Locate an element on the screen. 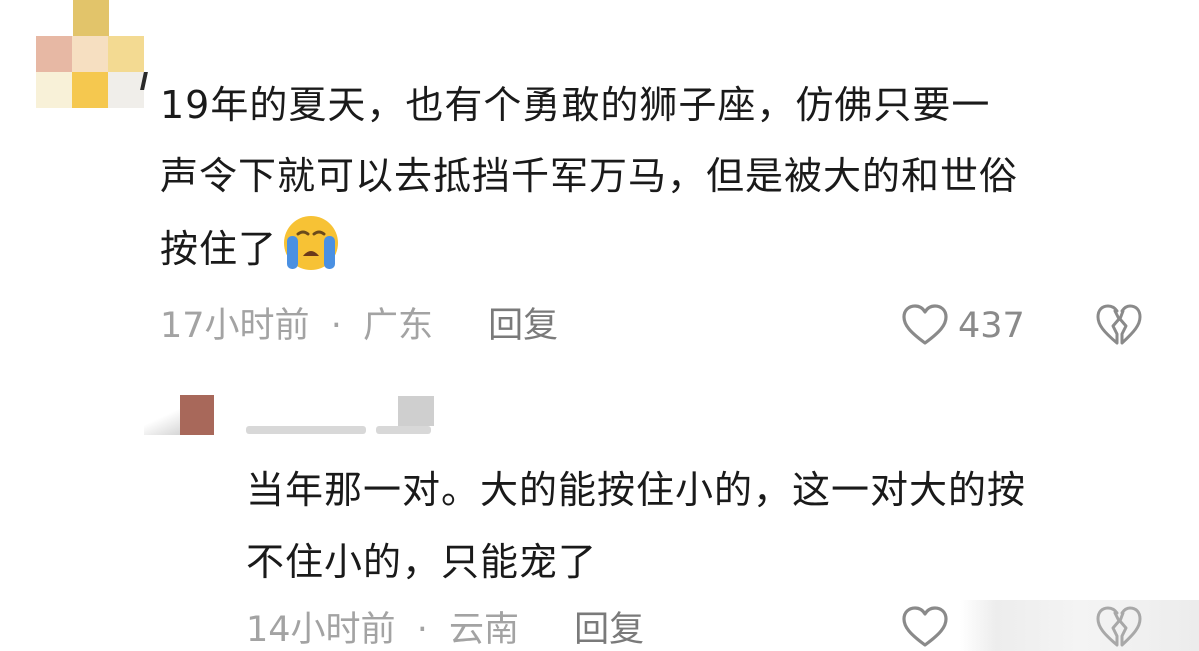 The height and width of the screenshot is (651, 1199). avatar is located at coordinates (91, 55).